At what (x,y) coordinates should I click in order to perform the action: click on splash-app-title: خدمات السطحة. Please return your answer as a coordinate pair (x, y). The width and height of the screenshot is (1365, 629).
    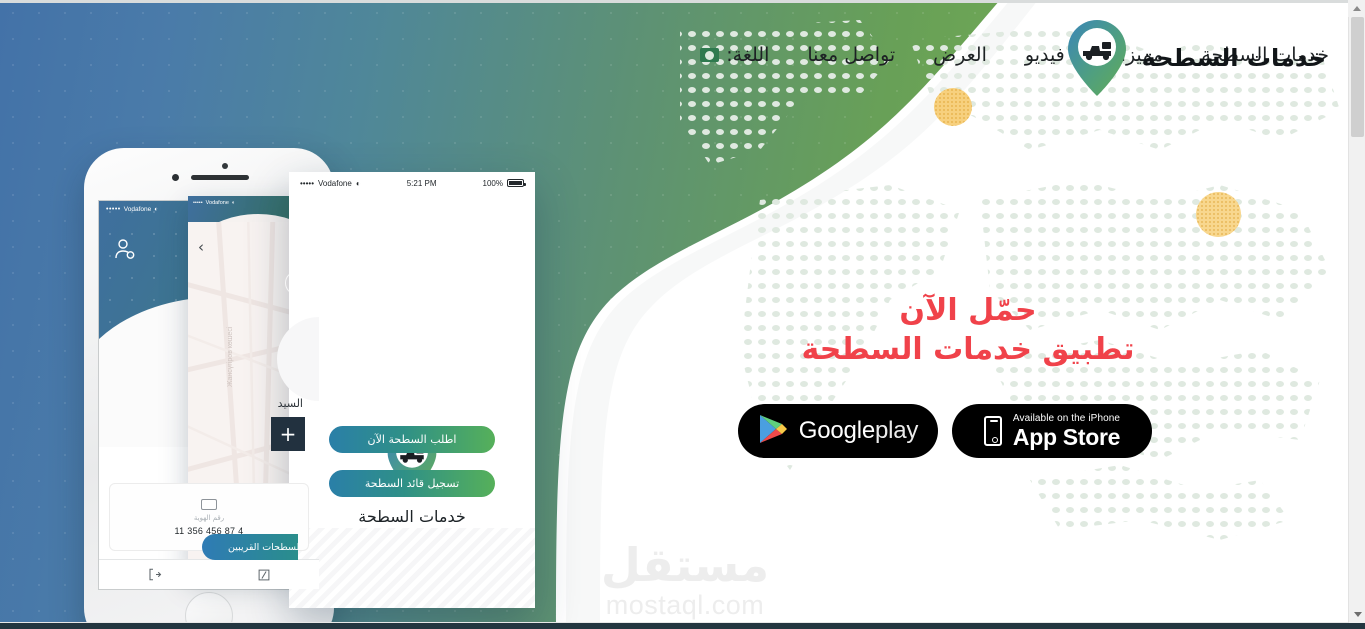
    Looking at the image, I should click on (412, 516).